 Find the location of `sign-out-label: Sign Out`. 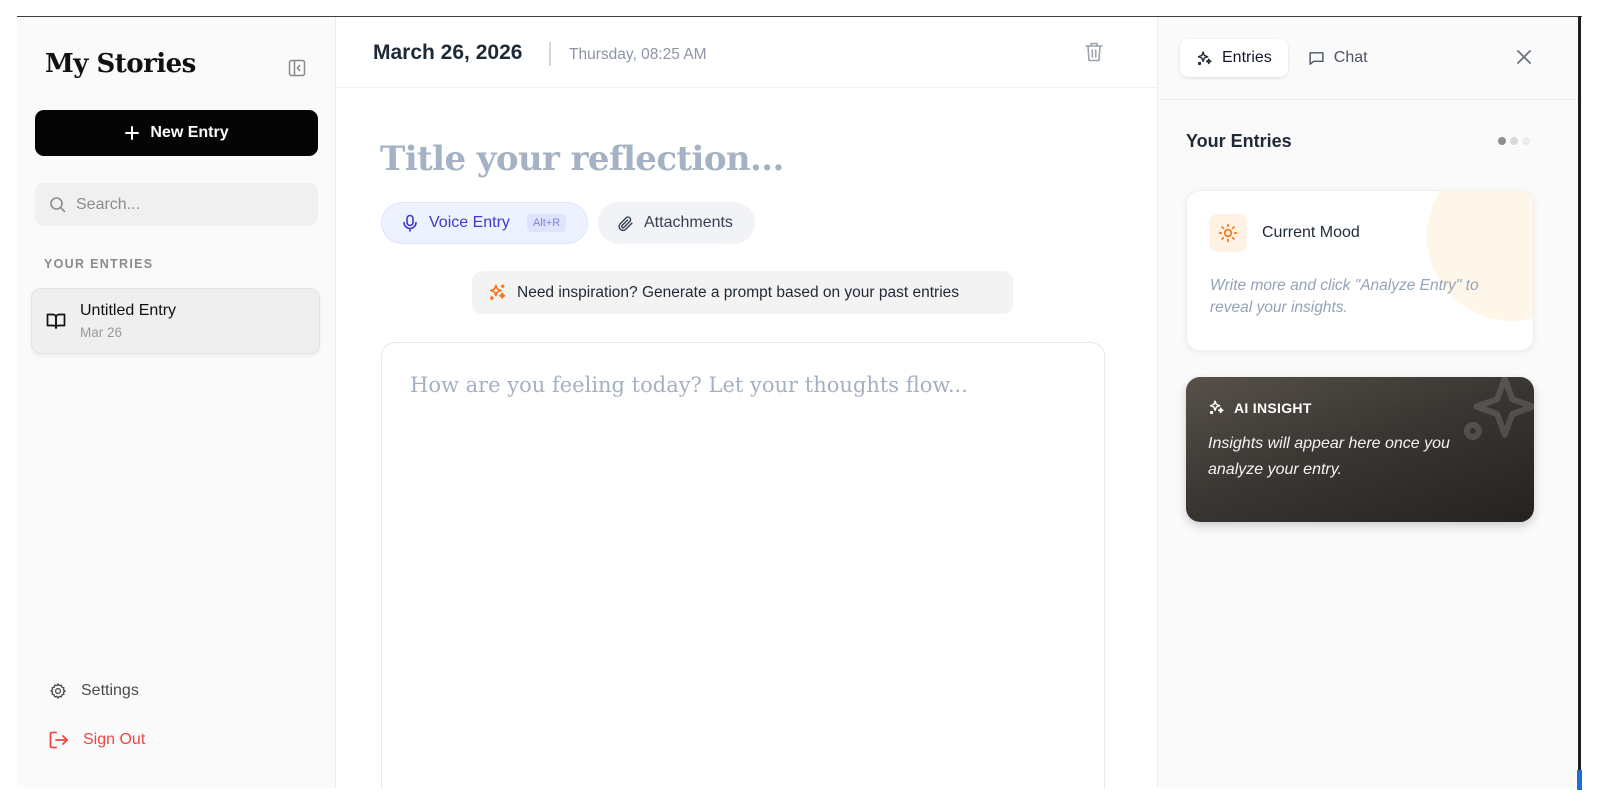

sign-out-label: Sign Out is located at coordinates (114, 739).